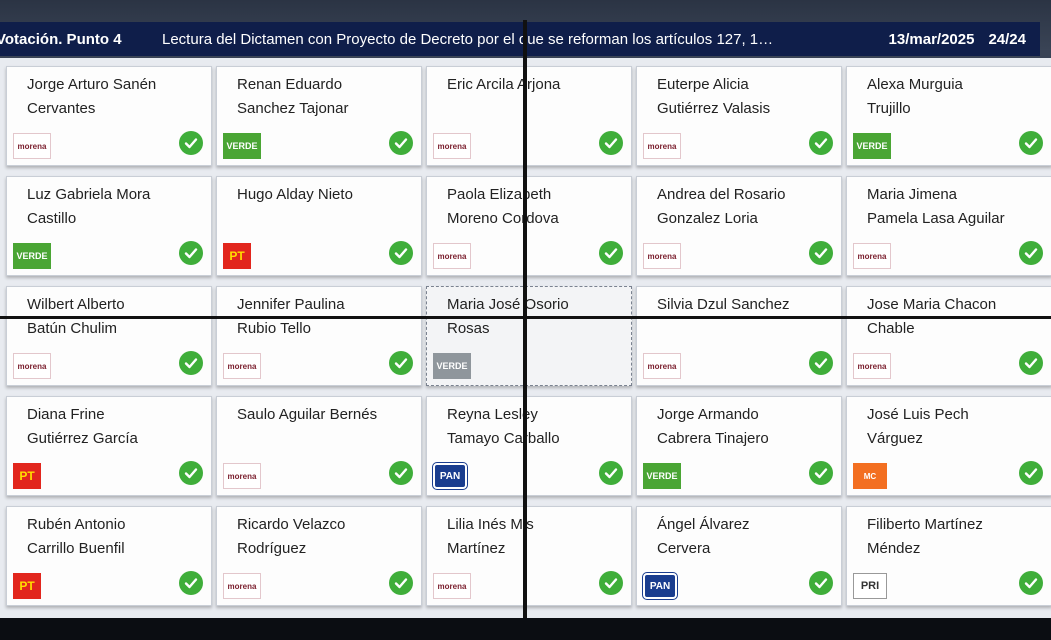 This screenshot has width=1051, height=640. I want to click on legislator-card: Paola Elizabeth Moreno Cordova morena, so click(529, 226).